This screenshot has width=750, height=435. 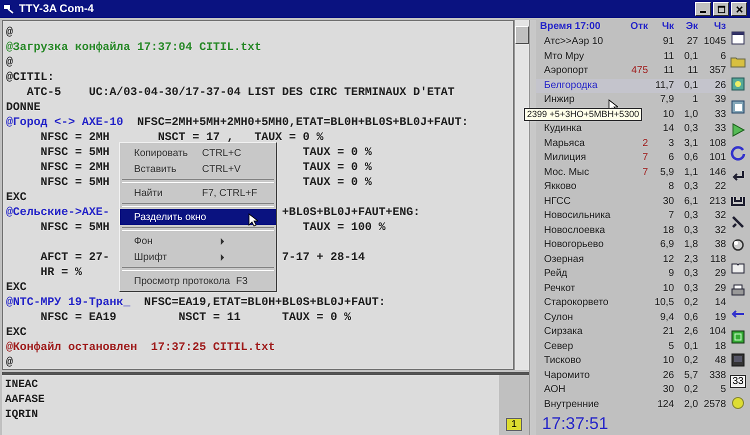 I want to click on column-header: Время 17:00, so click(x=568, y=27).